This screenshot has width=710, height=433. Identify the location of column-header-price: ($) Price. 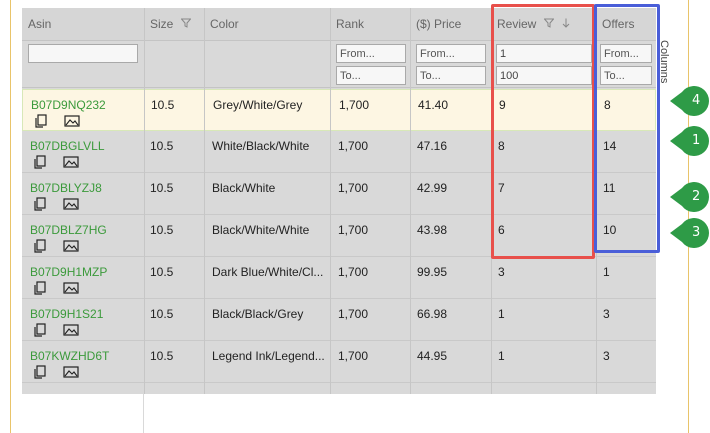
(451, 24).